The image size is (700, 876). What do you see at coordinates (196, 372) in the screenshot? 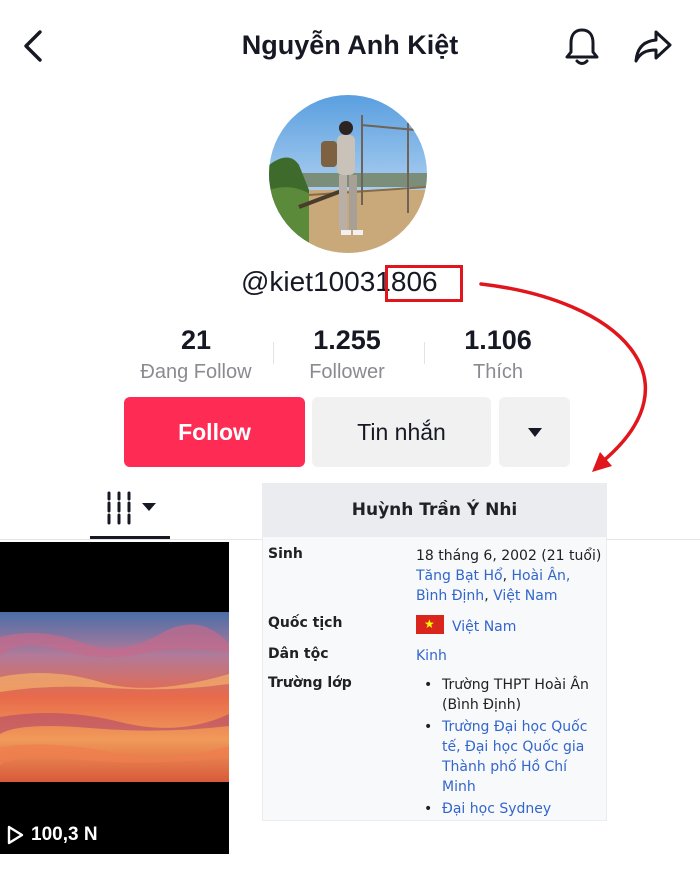
I see `stat-following-label: Đang Follow` at bounding box center [196, 372].